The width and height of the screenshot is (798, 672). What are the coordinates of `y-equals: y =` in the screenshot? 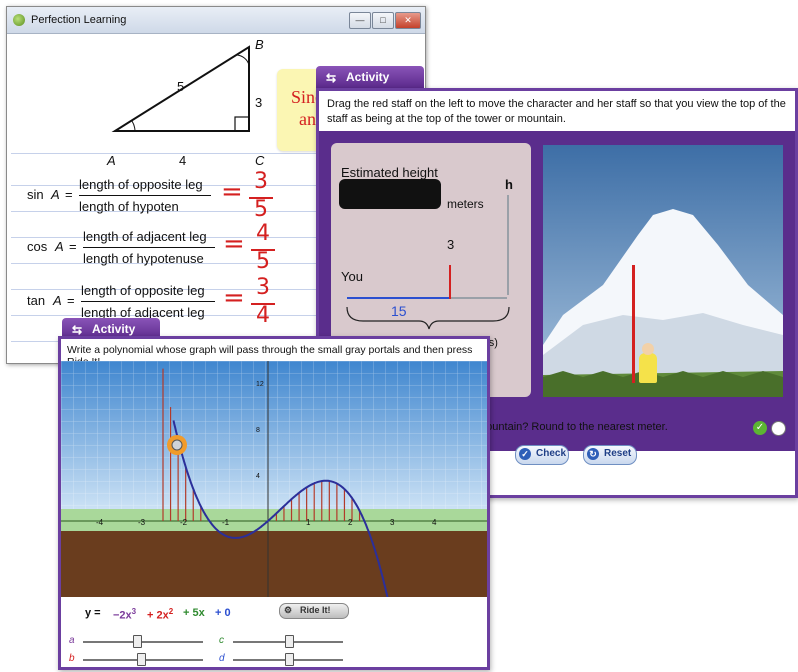 It's located at (93, 613).